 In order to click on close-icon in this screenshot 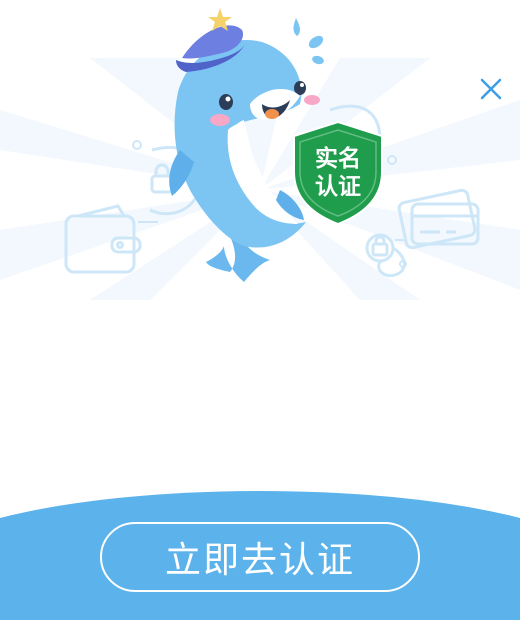, I will do `click(491, 89)`.